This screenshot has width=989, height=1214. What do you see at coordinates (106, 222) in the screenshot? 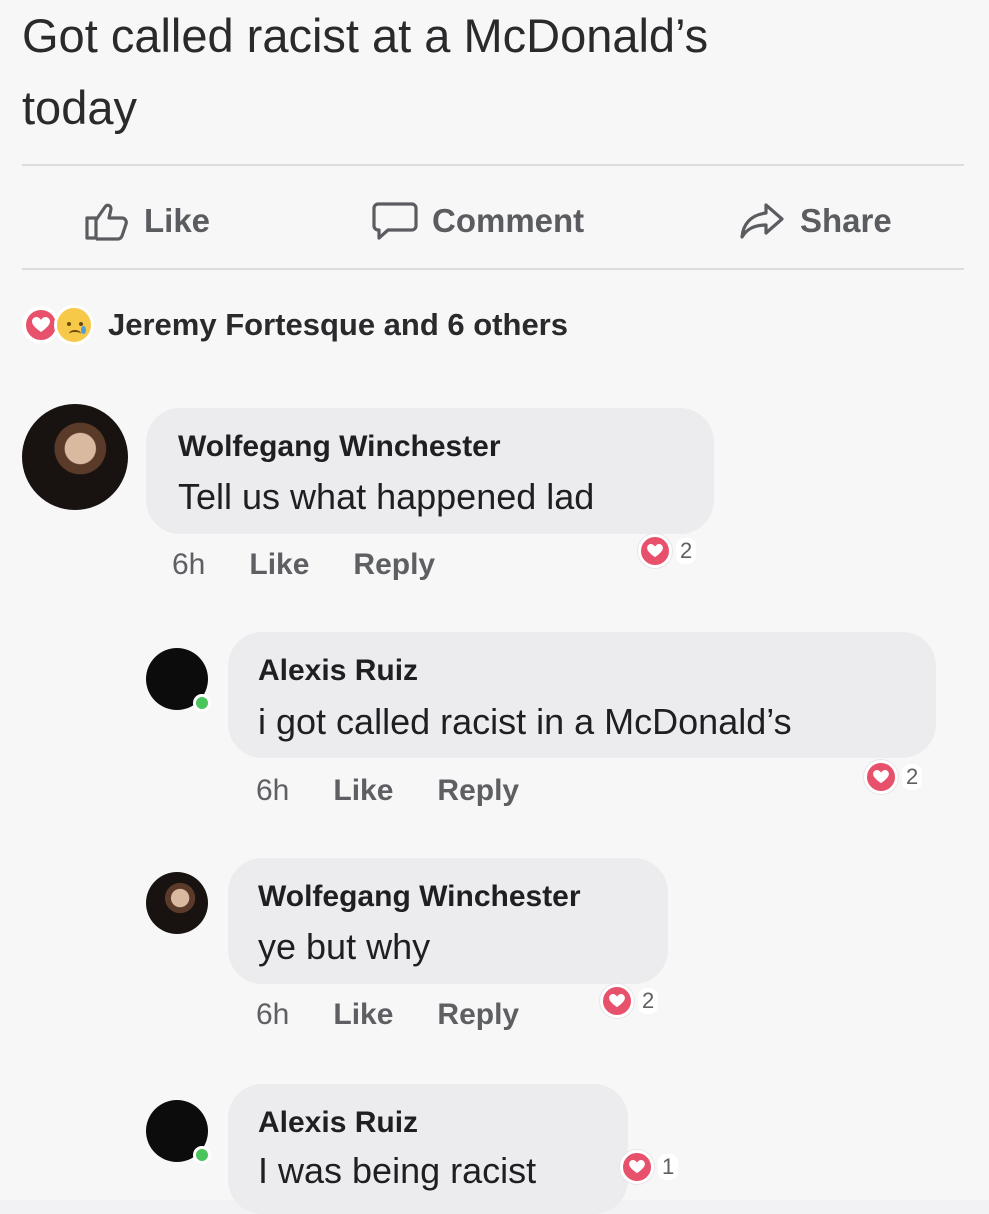
I see `thumbs-up-icon` at bounding box center [106, 222].